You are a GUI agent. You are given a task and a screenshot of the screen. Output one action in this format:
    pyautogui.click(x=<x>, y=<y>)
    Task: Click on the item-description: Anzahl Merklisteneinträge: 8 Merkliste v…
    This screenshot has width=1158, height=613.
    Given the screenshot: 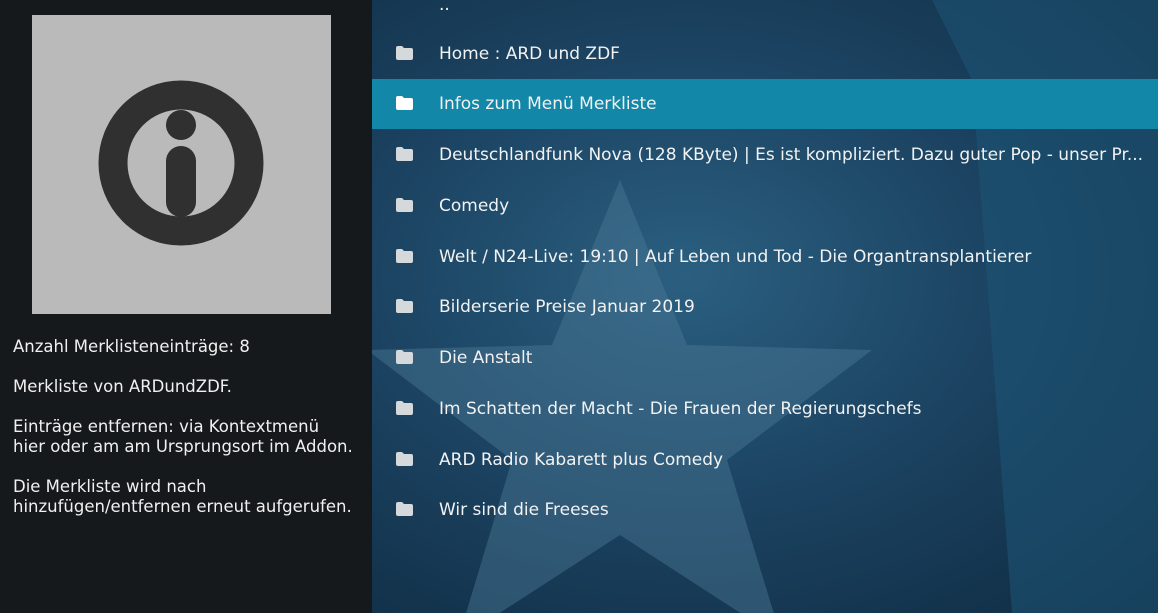 What is the action you would take?
    pyautogui.click(x=183, y=437)
    